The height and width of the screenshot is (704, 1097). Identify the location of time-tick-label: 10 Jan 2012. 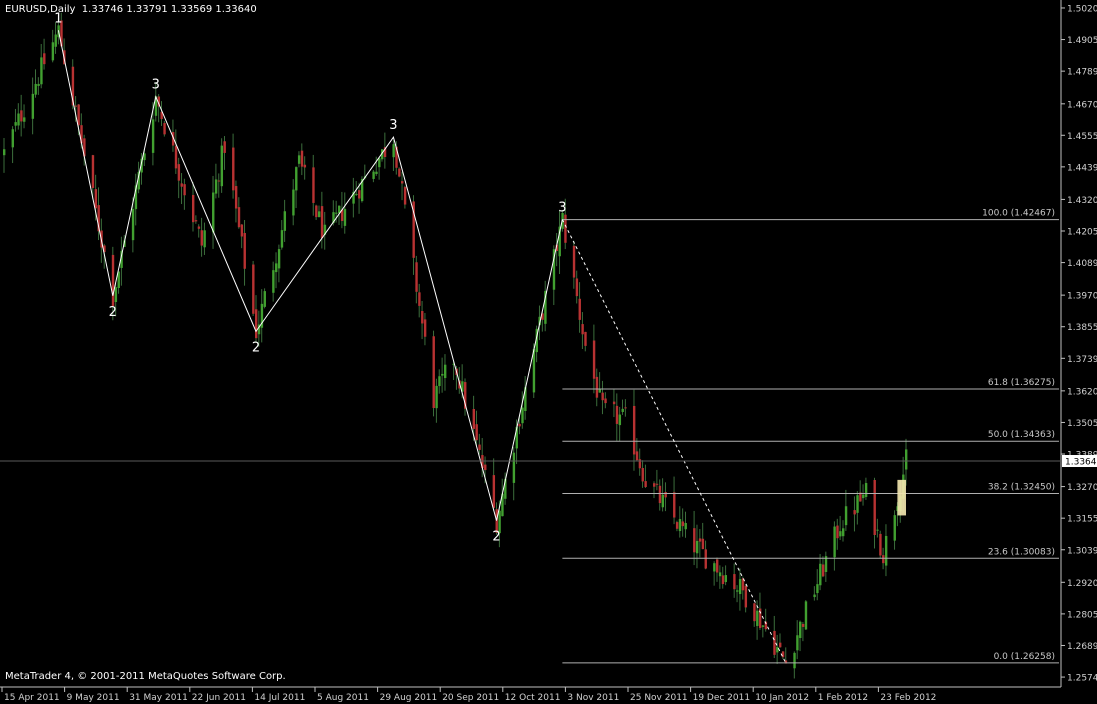
(782, 698).